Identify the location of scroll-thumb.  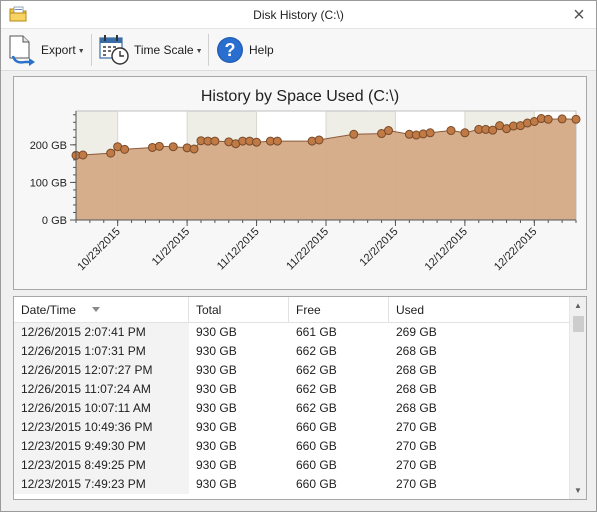
(578, 324).